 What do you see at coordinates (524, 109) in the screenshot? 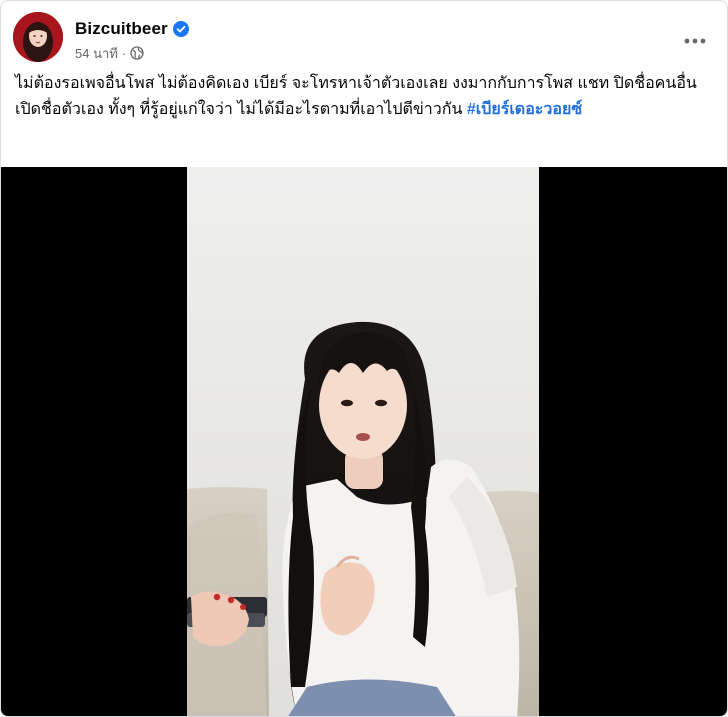
I see `hashtag-link: #เบียร์เดอะวอยซ์` at bounding box center [524, 109].